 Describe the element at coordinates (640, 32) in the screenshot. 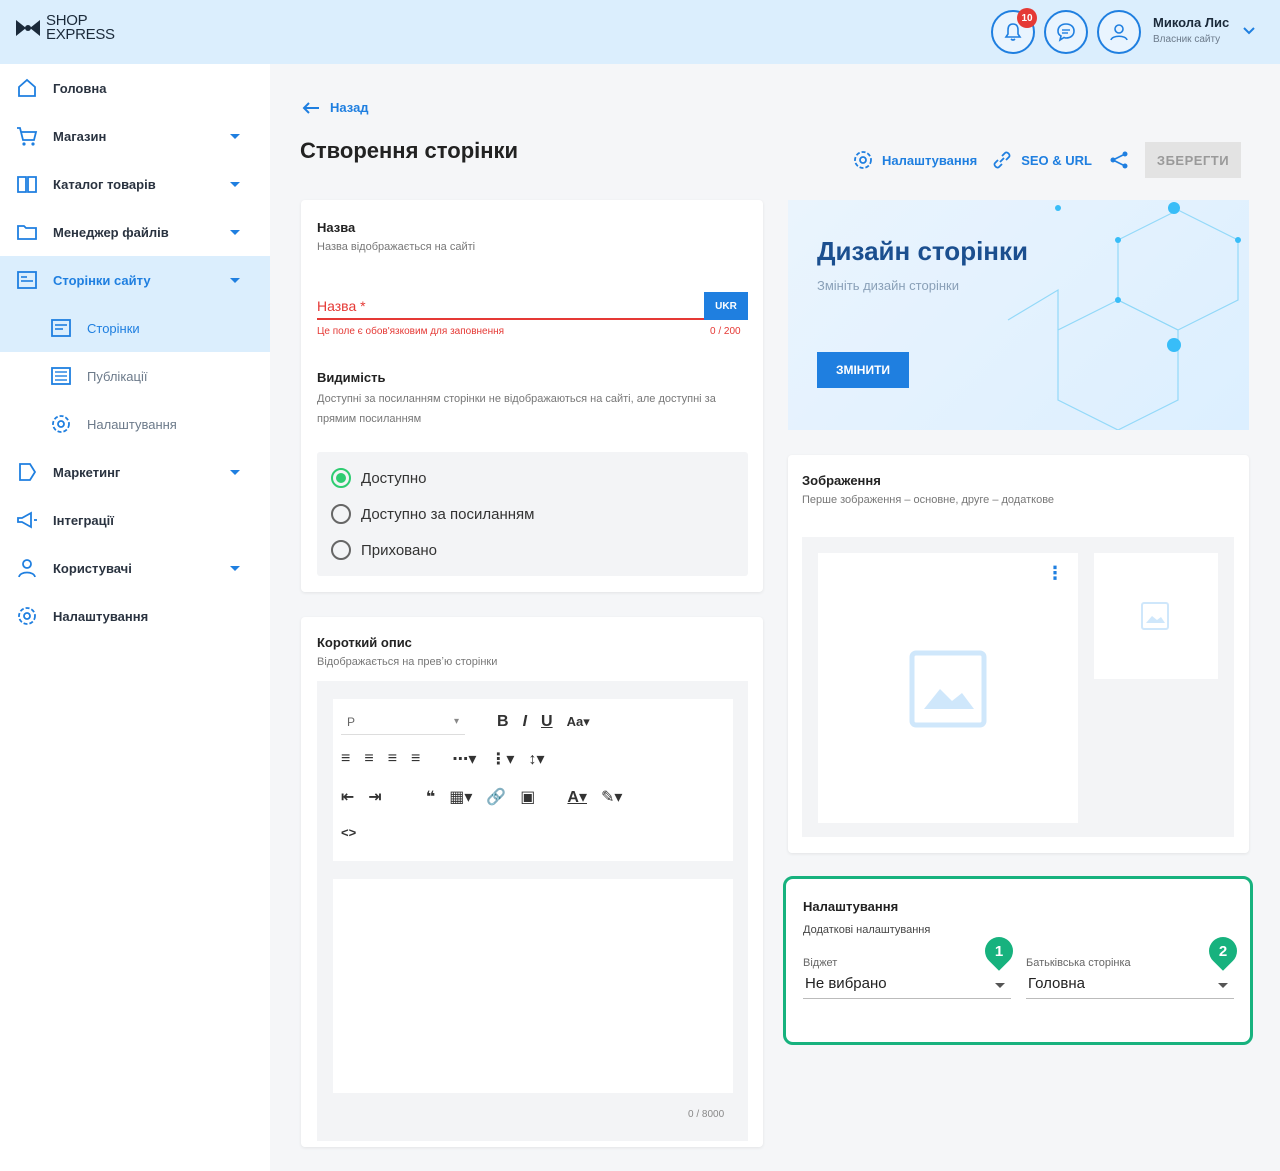

I see `top-bar: SHOP EXPRESS 10 Микола Лис Власник сайту` at that location.